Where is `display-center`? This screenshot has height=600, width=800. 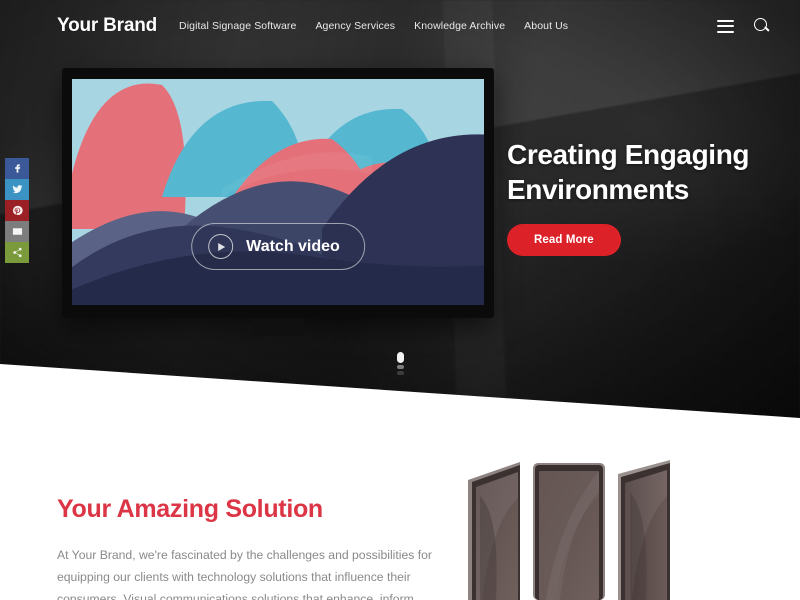
display-center is located at coordinates (569, 531).